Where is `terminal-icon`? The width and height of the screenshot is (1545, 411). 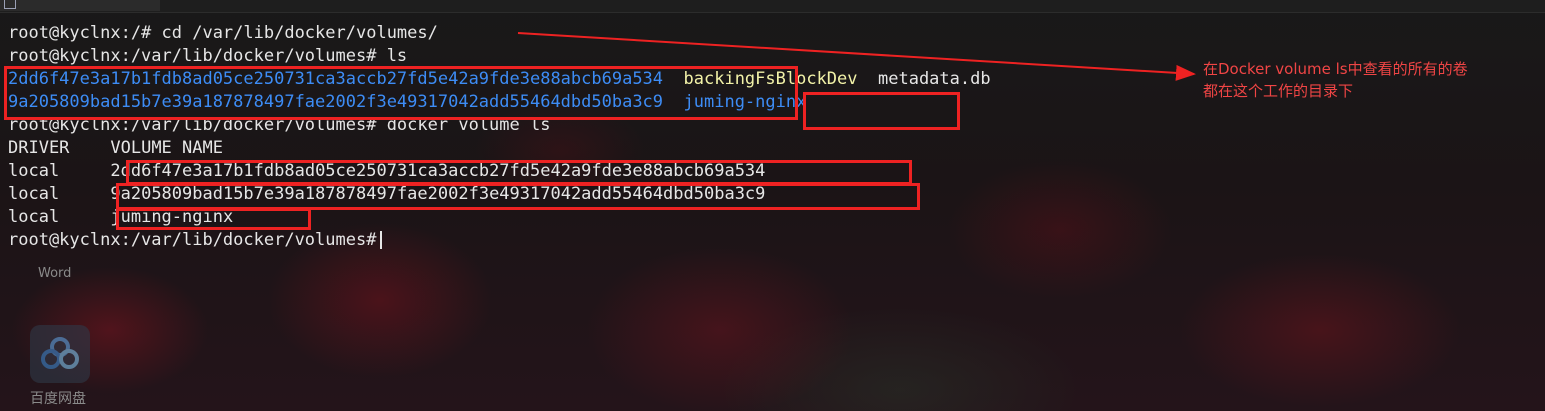 terminal-icon is located at coordinates (10, 4).